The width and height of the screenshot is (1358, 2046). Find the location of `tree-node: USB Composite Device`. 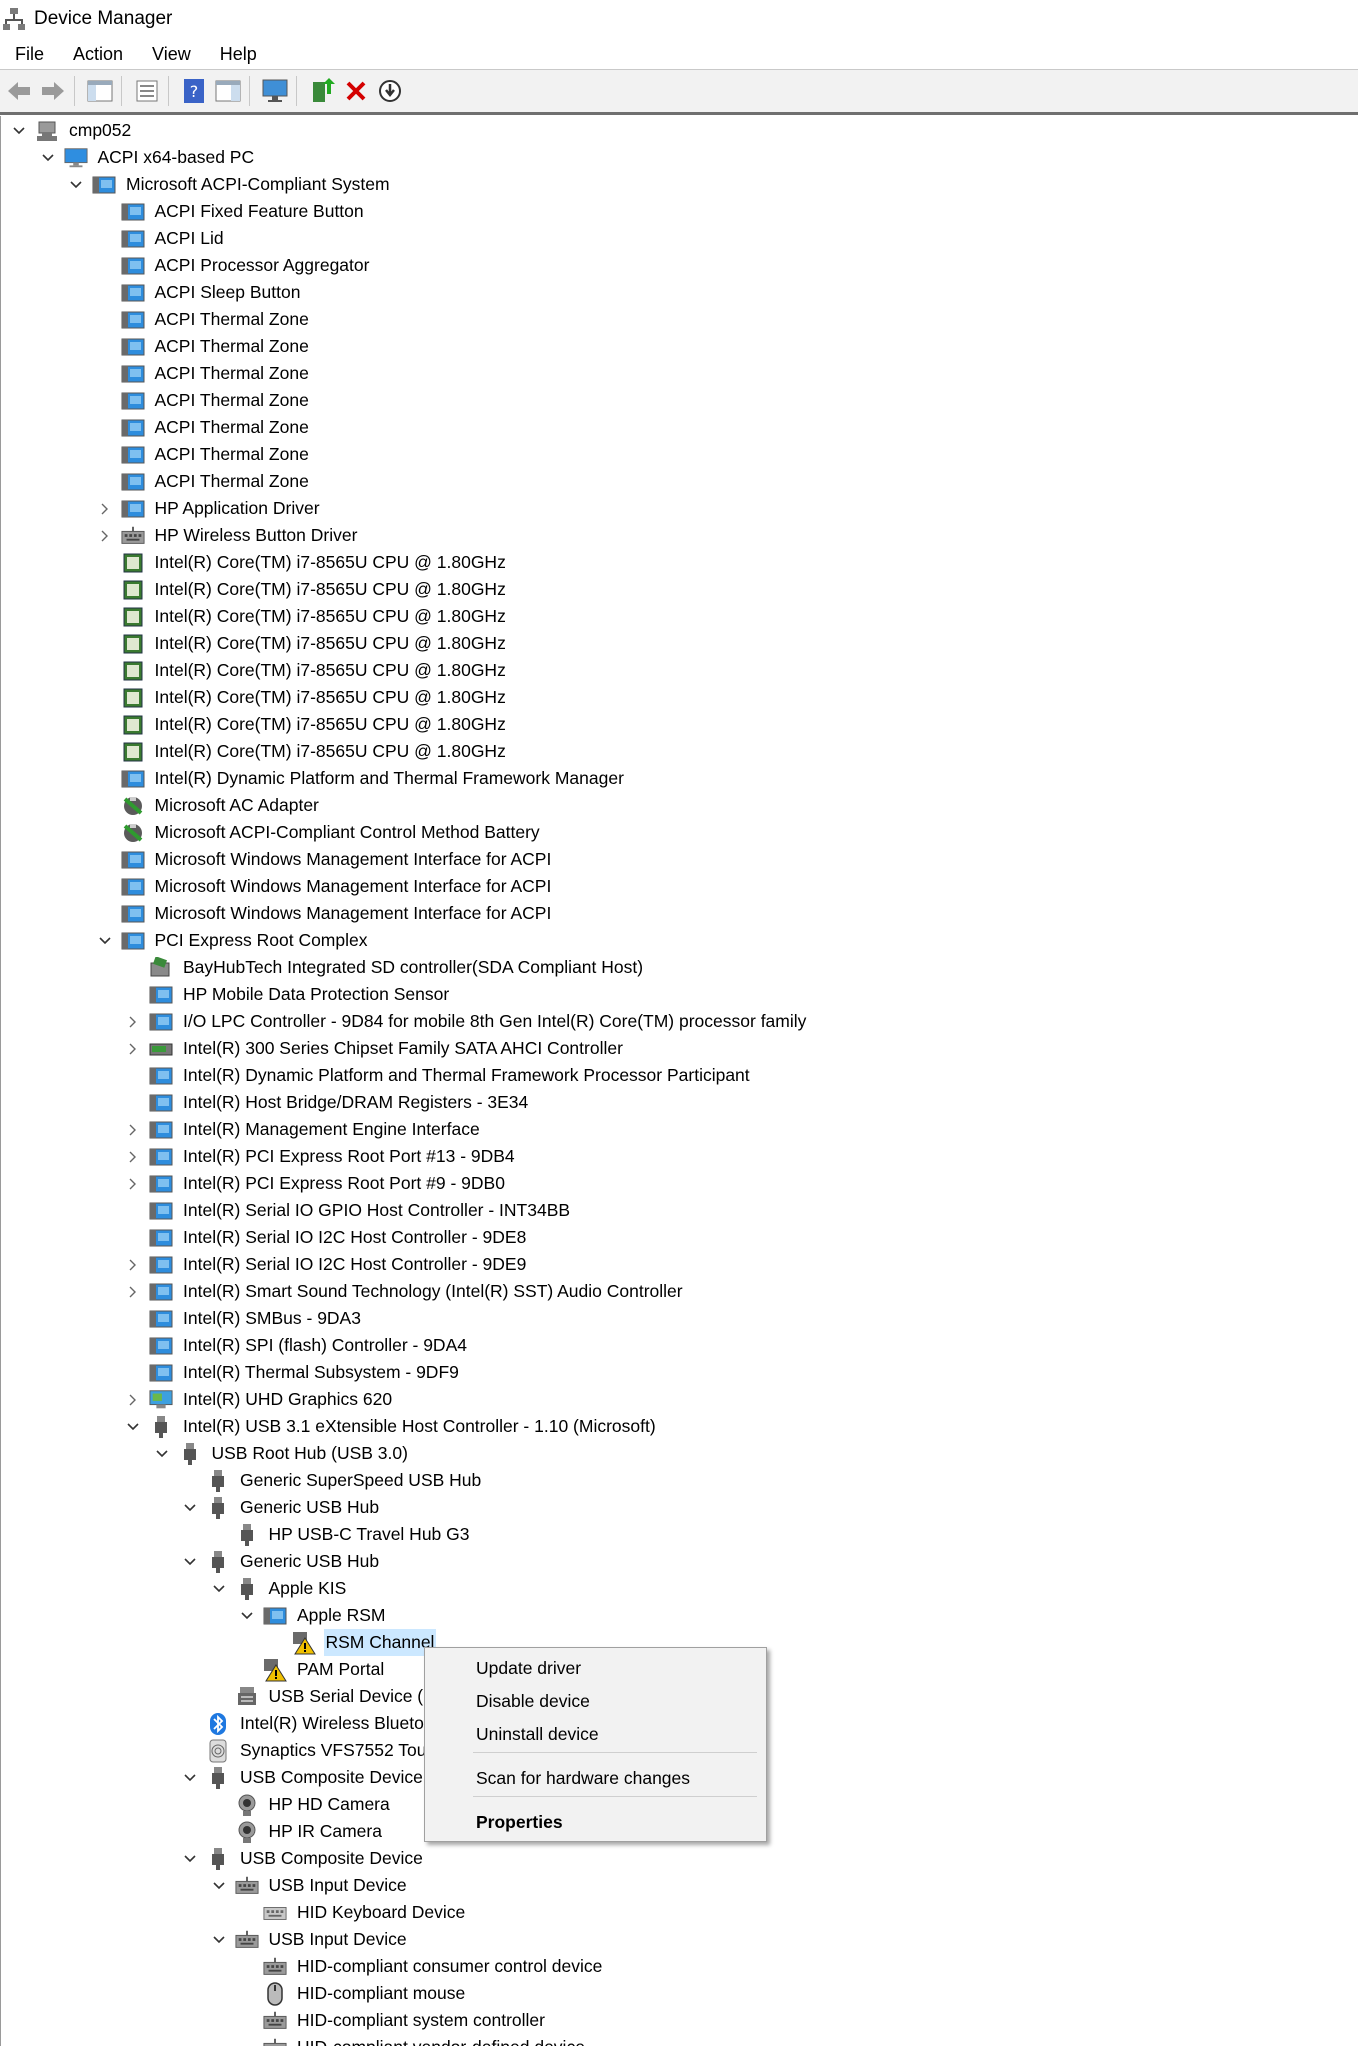

tree-node: USB Composite Device is located at coordinates (303, 1858).